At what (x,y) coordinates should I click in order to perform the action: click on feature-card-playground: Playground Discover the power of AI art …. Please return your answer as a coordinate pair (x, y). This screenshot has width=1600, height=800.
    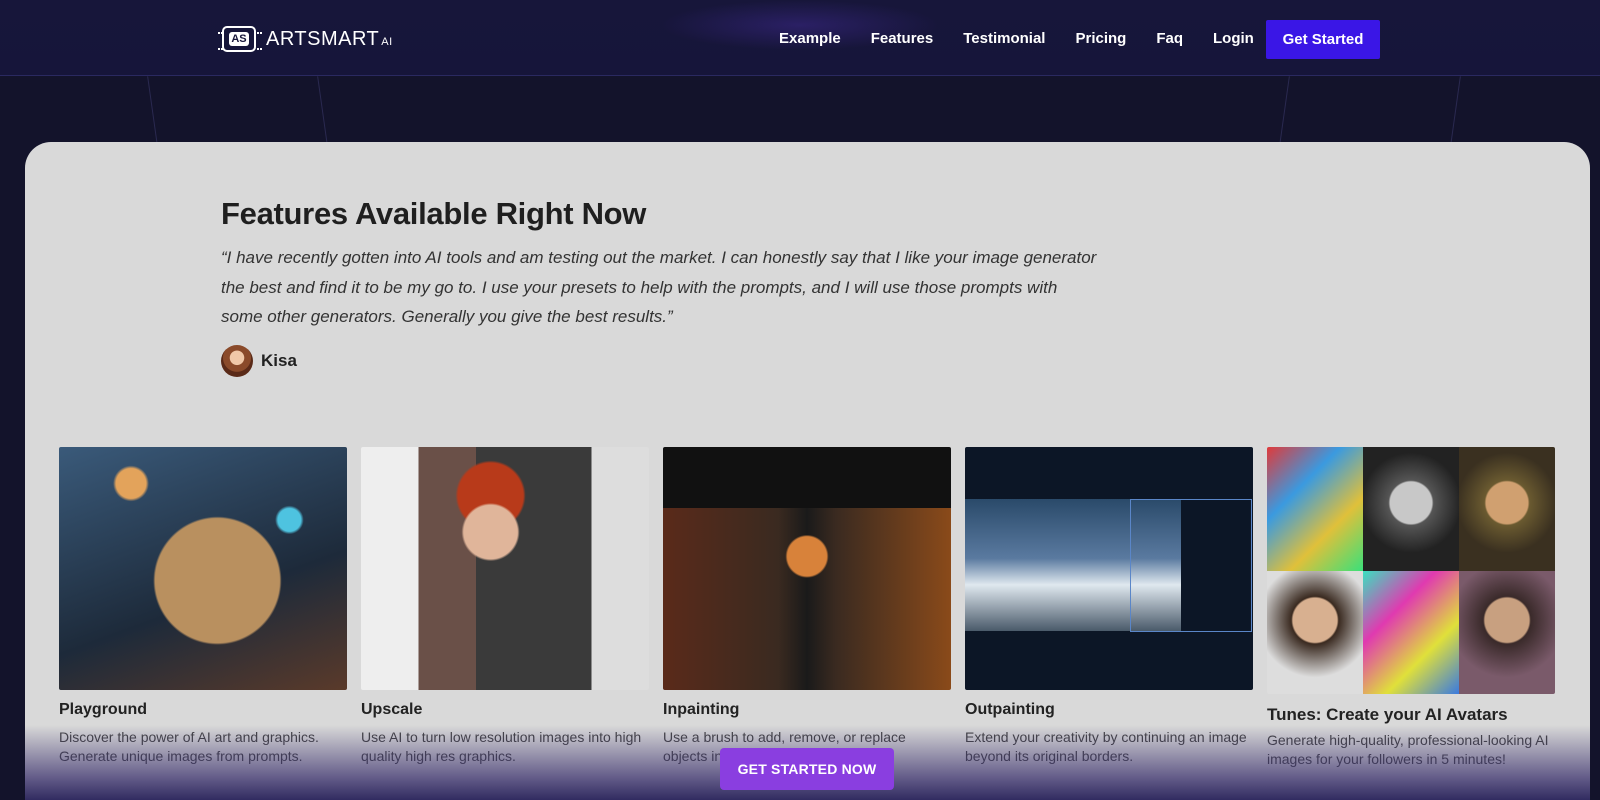
    Looking at the image, I should click on (203, 606).